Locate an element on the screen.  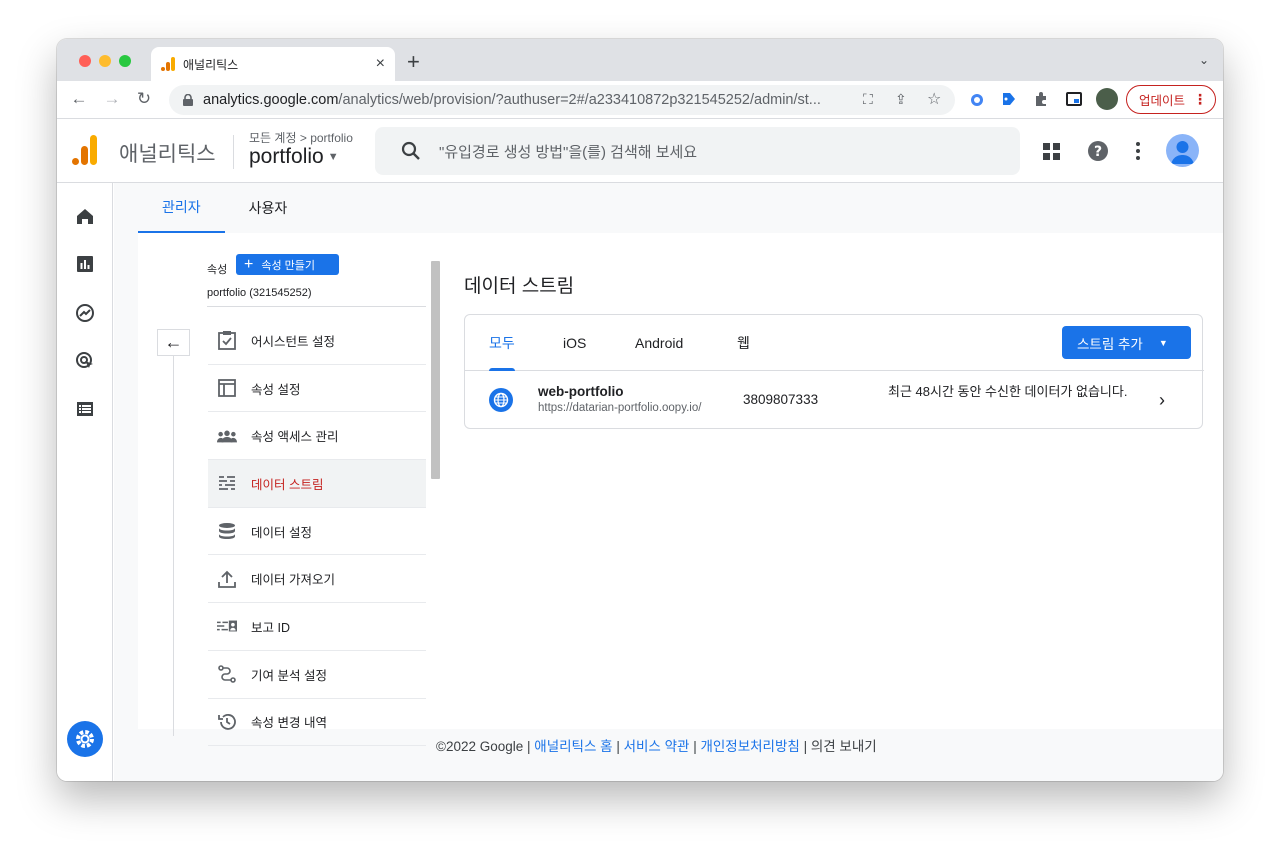
menu-item-label: 기여 분석 설정 is located at coordinates (289, 675).